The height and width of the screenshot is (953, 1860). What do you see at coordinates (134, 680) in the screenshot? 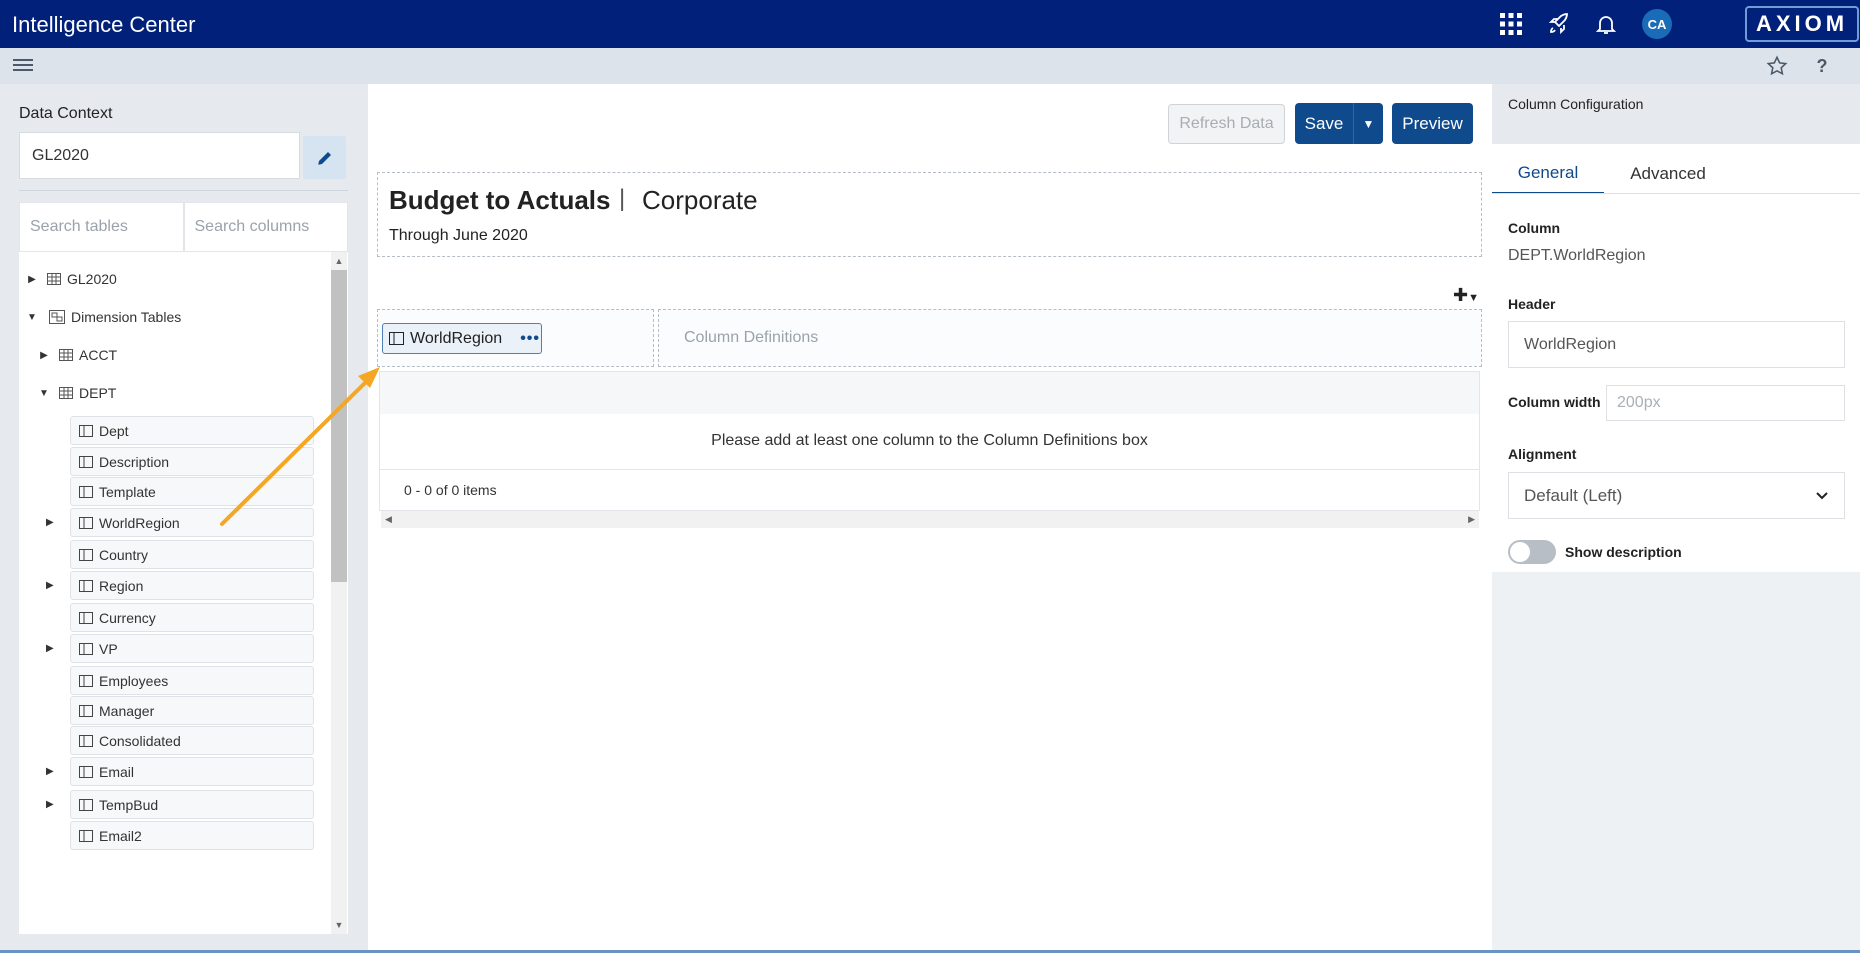
I see `column-item-label: Employees` at bounding box center [134, 680].